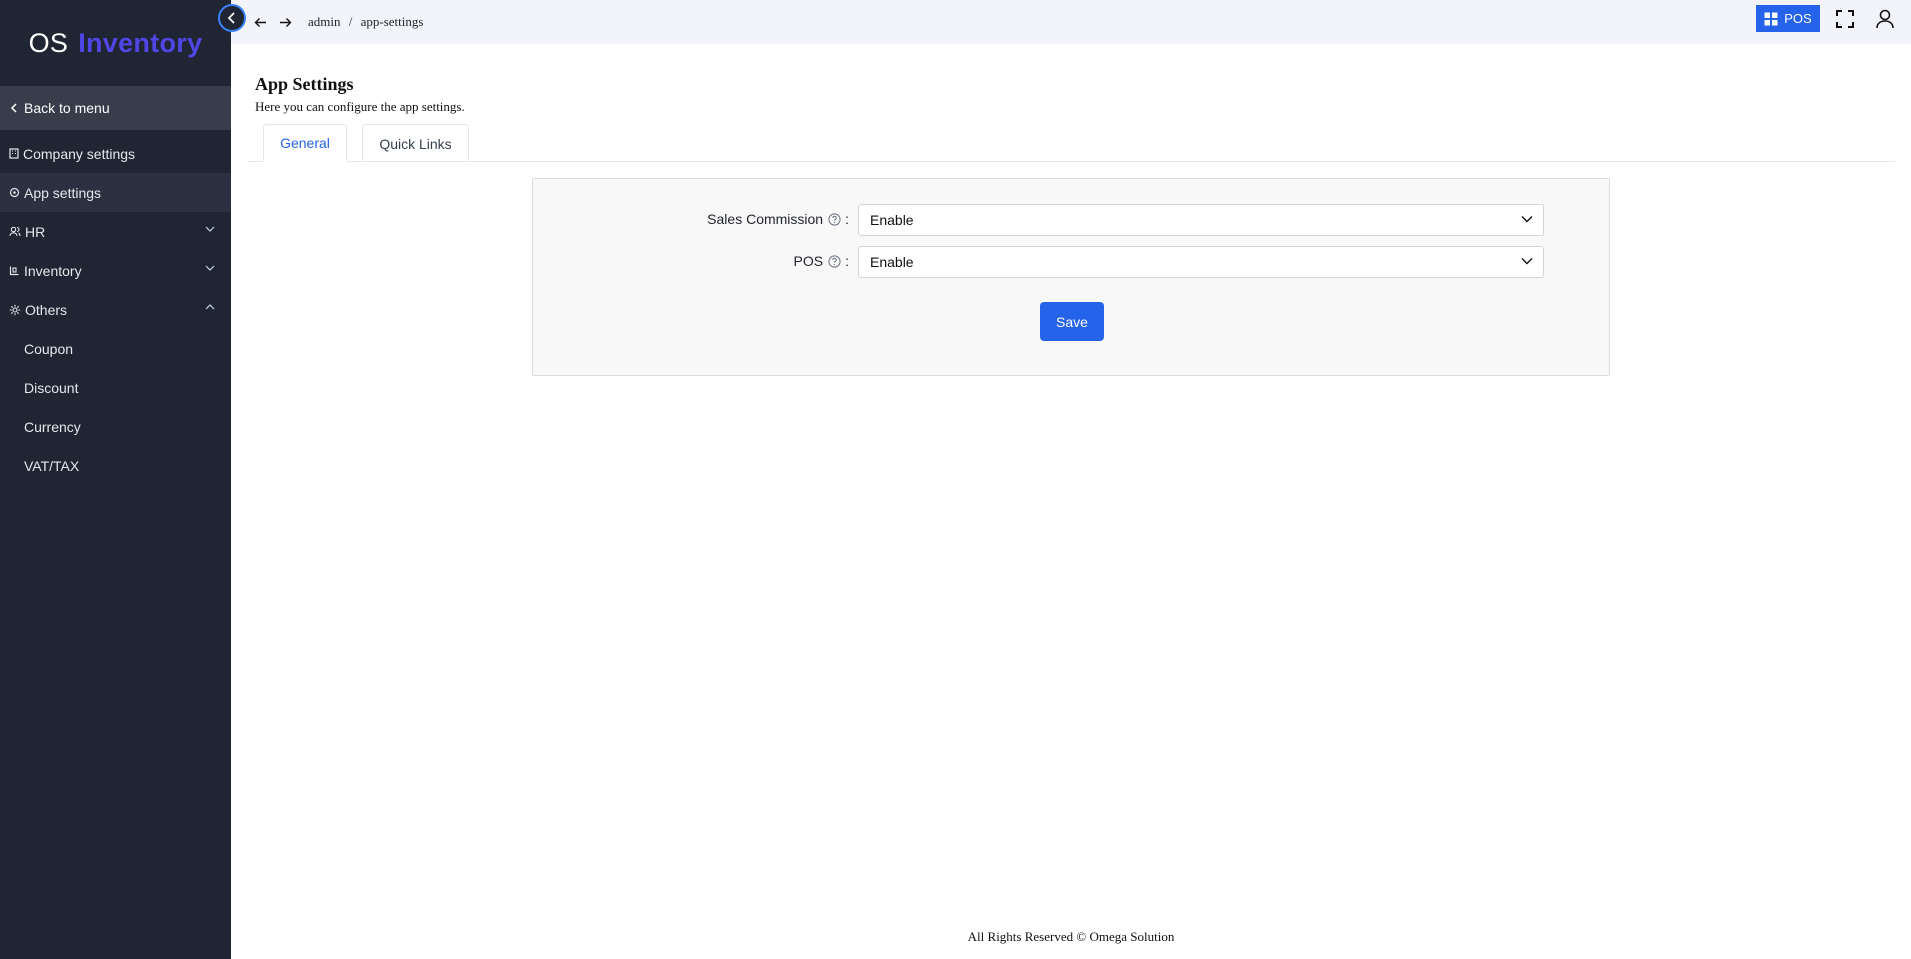  Describe the element at coordinates (63, 192) in the screenshot. I see `sidebar-item-label: App settings` at that location.